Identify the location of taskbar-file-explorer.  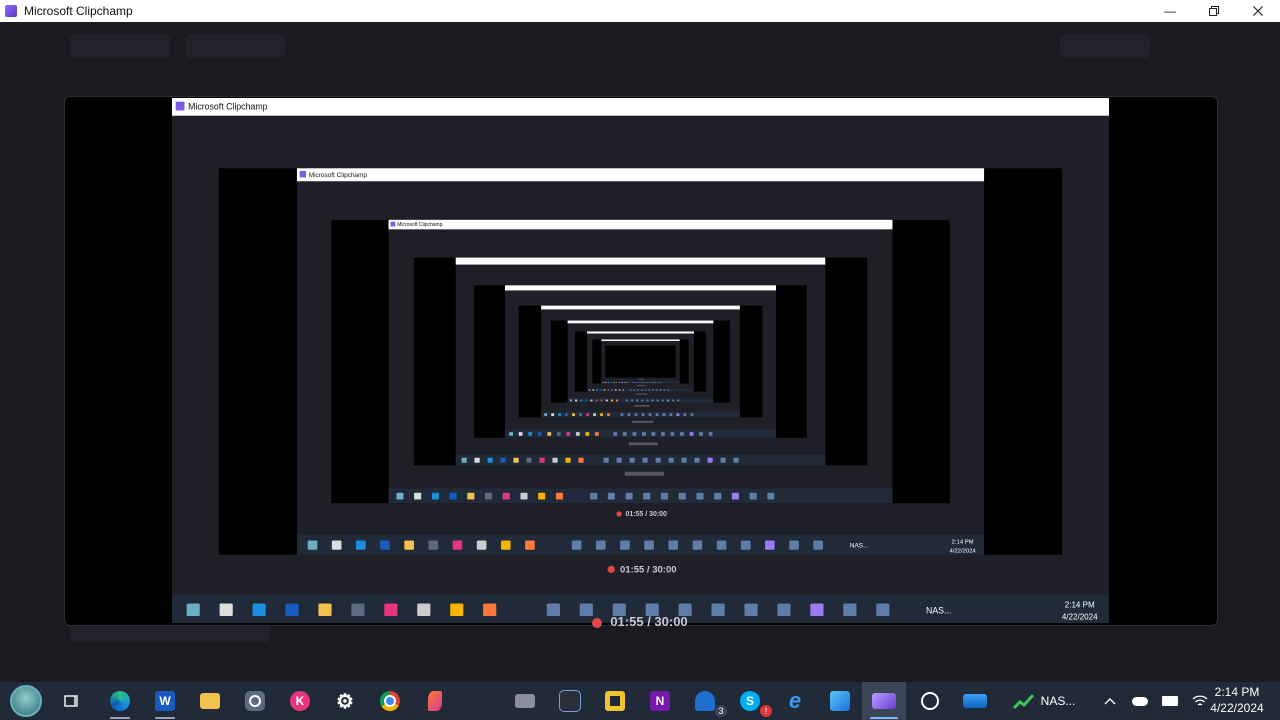
(210, 701).